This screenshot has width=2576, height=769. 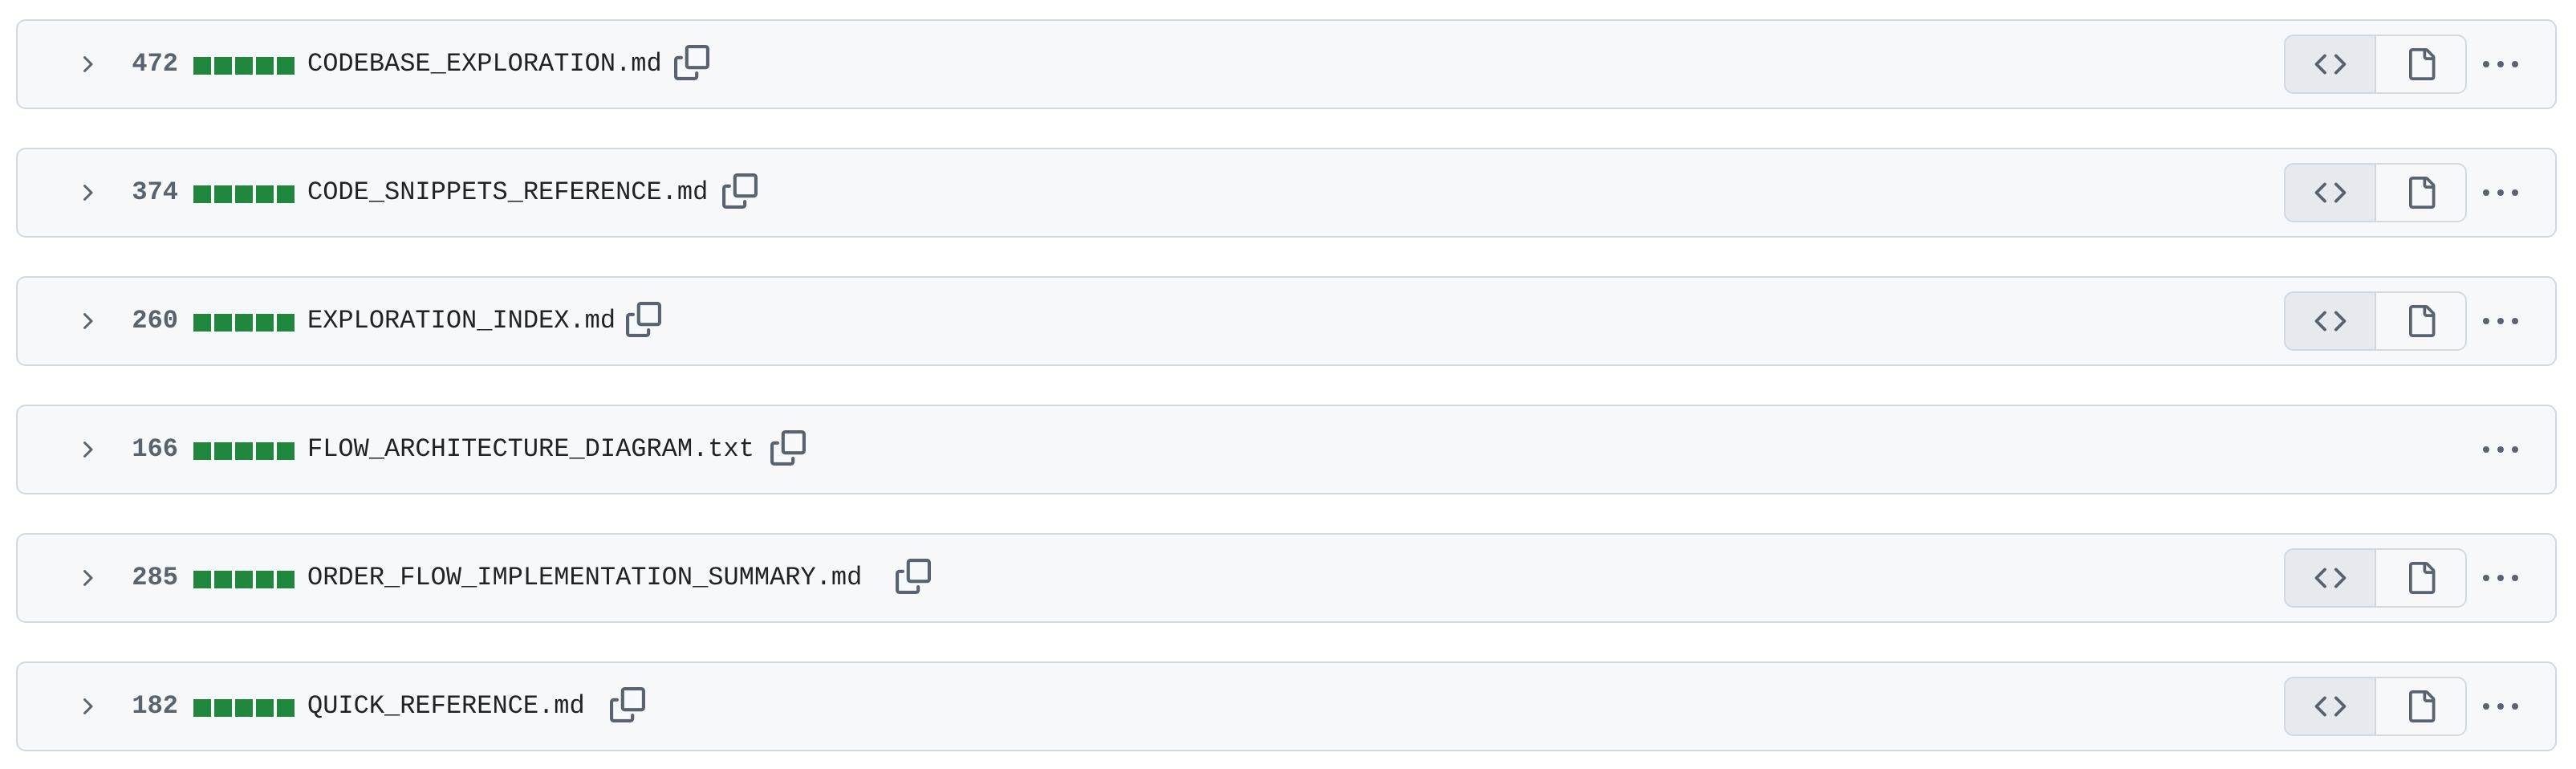 What do you see at coordinates (155, 577) in the screenshot?
I see `lines-changed-count: 285` at bounding box center [155, 577].